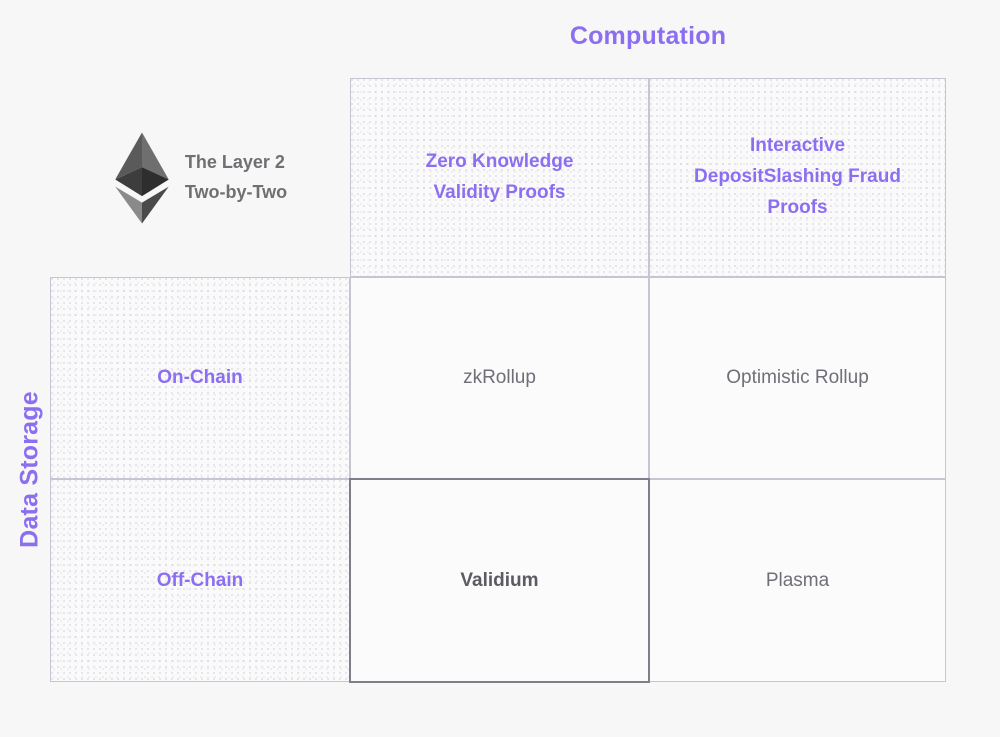 The image size is (1000, 737). I want to click on matrix-cell-plasma: Plasma, so click(797, 580).